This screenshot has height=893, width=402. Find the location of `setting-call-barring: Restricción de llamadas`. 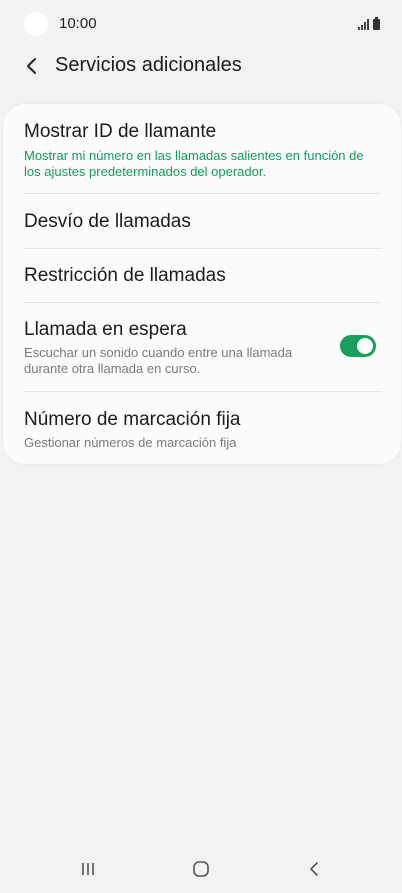

setting-call-barring: Restricción de llamadas is located at coordinates (202, 275).